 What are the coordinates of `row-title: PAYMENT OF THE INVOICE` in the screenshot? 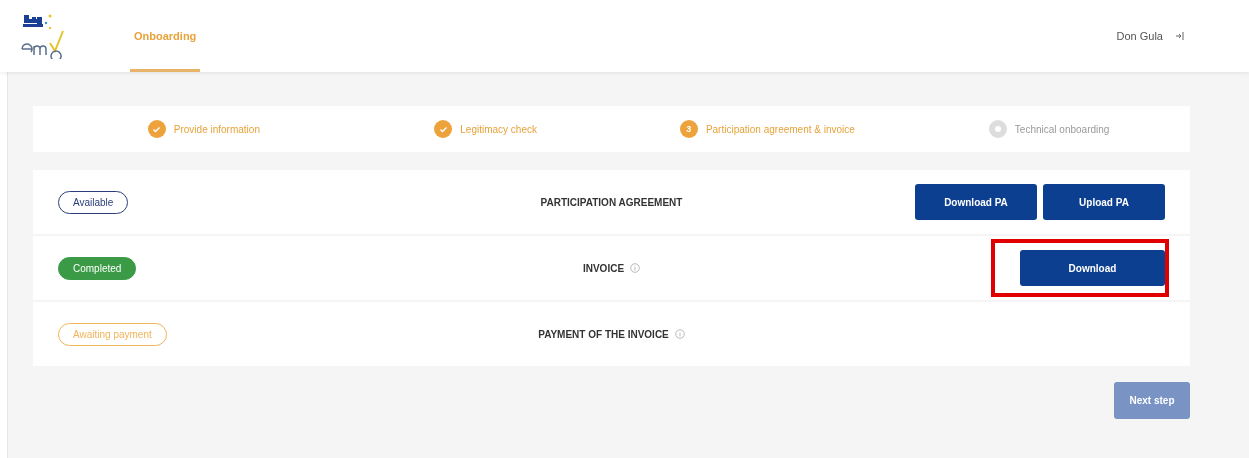 It's located at (603, 334).